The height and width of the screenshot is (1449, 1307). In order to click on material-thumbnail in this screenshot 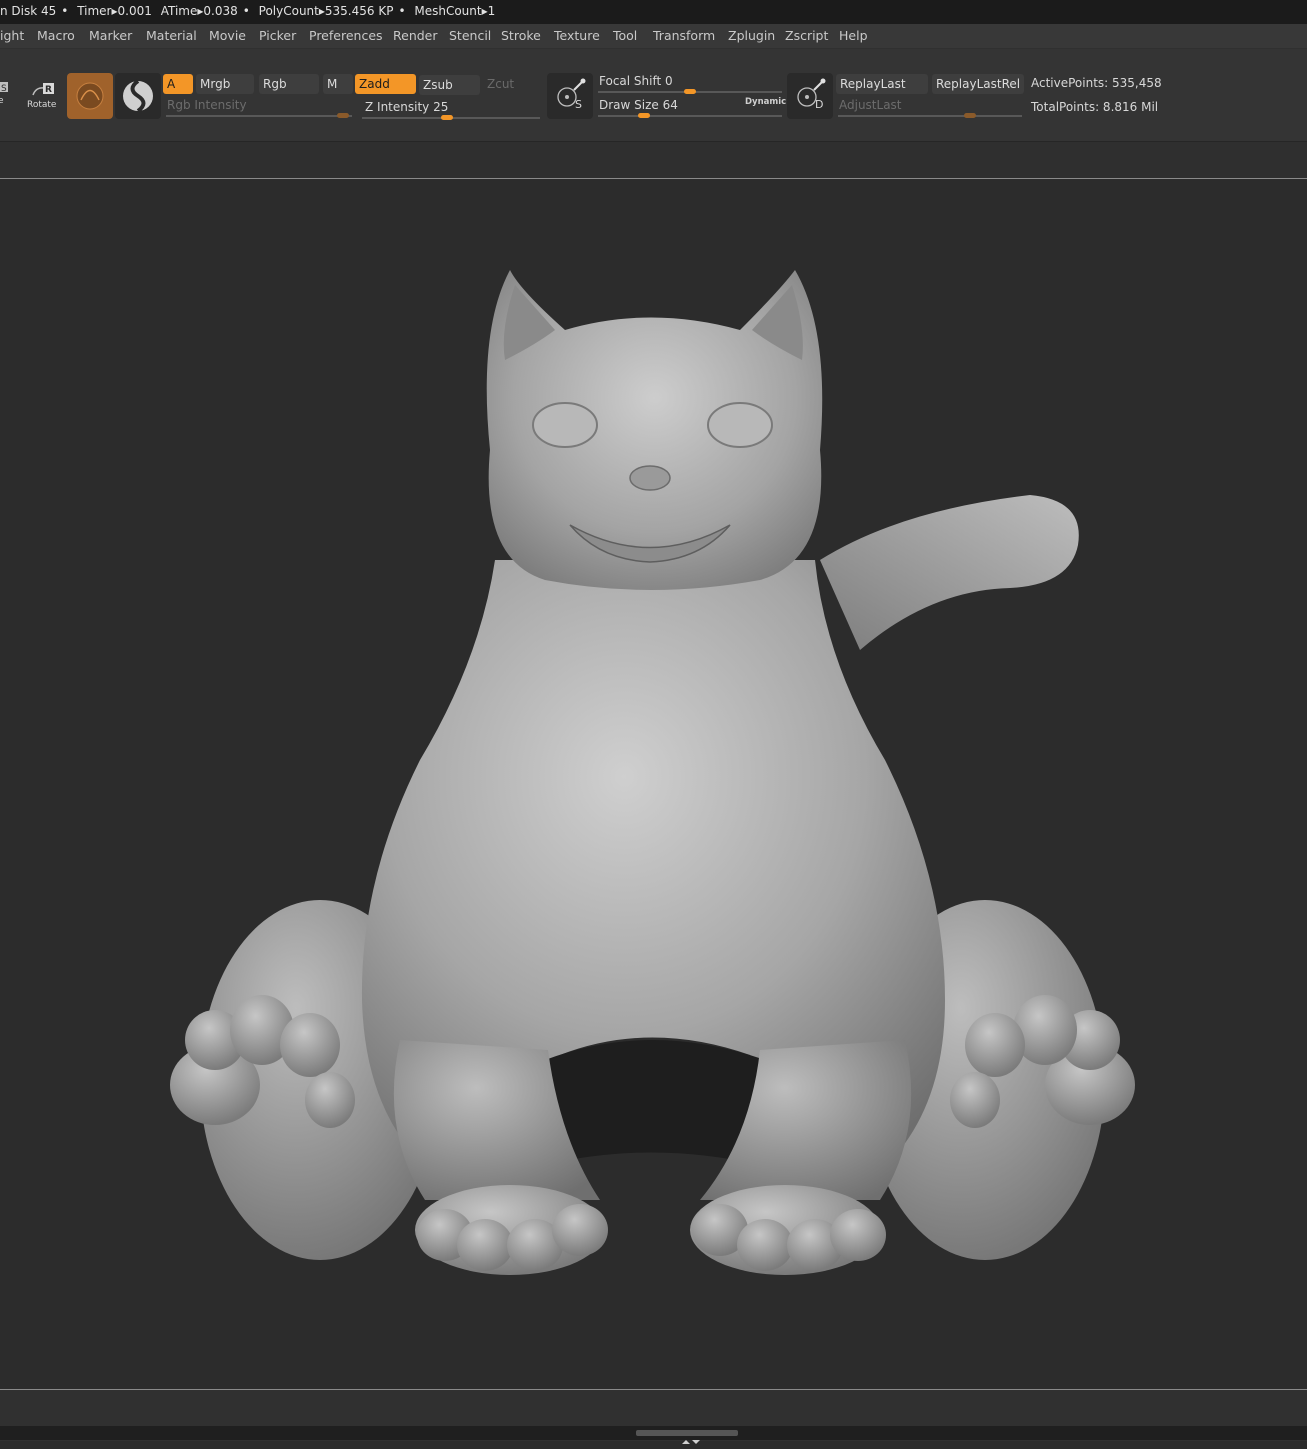, I will do `click(90, 96)`.